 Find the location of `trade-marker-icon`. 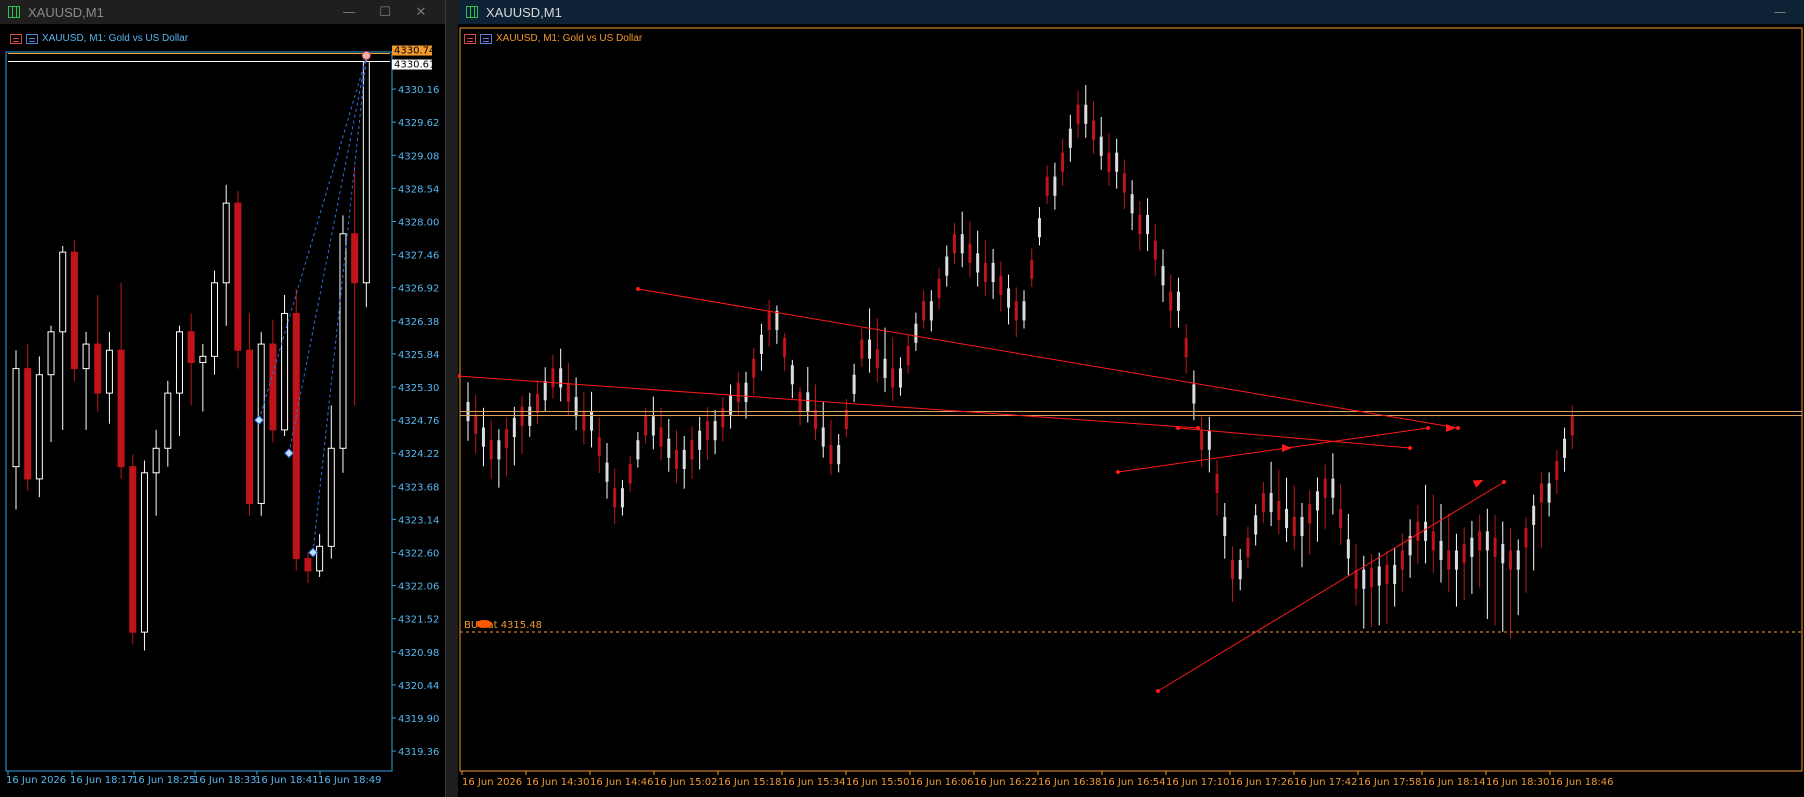

trade-marker-icon is located at coordinates (313, 552).